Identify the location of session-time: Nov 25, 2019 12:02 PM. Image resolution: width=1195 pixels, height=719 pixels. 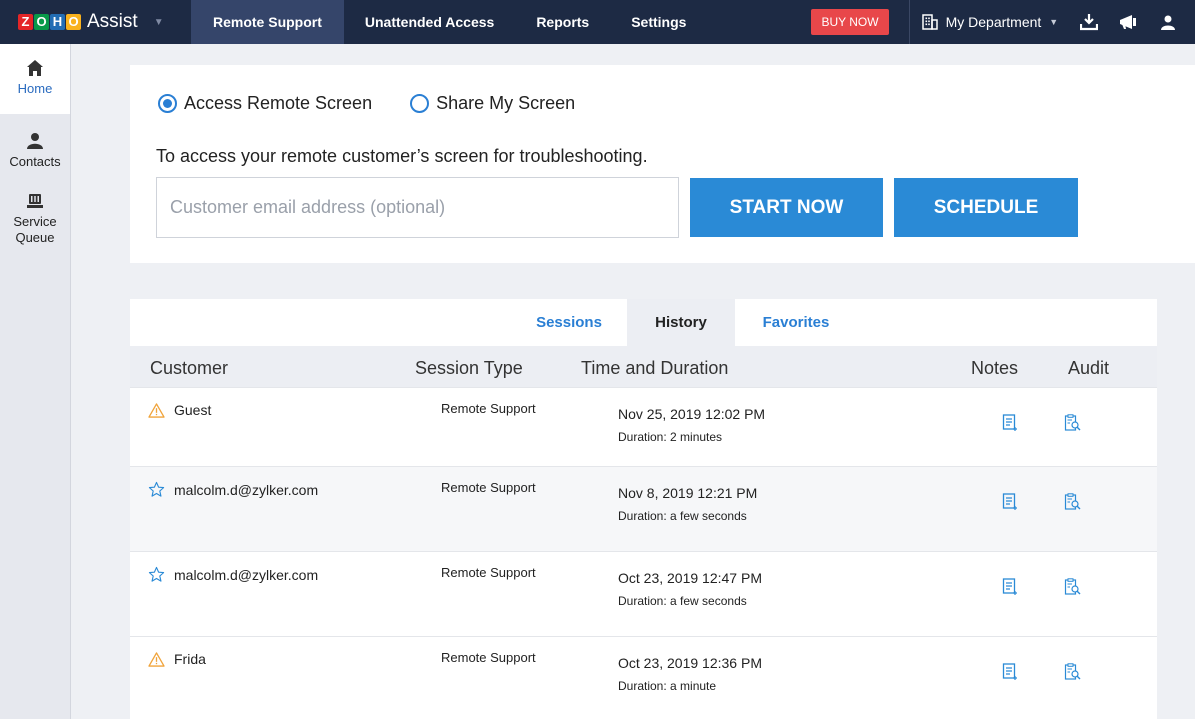
(692, 414).